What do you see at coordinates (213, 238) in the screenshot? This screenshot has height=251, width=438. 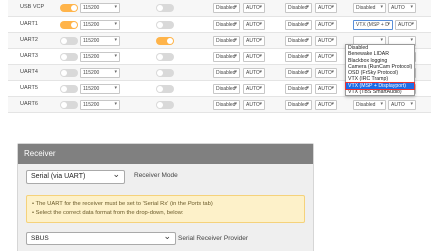 I see `serial-provider-label: Serial Receiver Provider` at bounding box center [213, 238].